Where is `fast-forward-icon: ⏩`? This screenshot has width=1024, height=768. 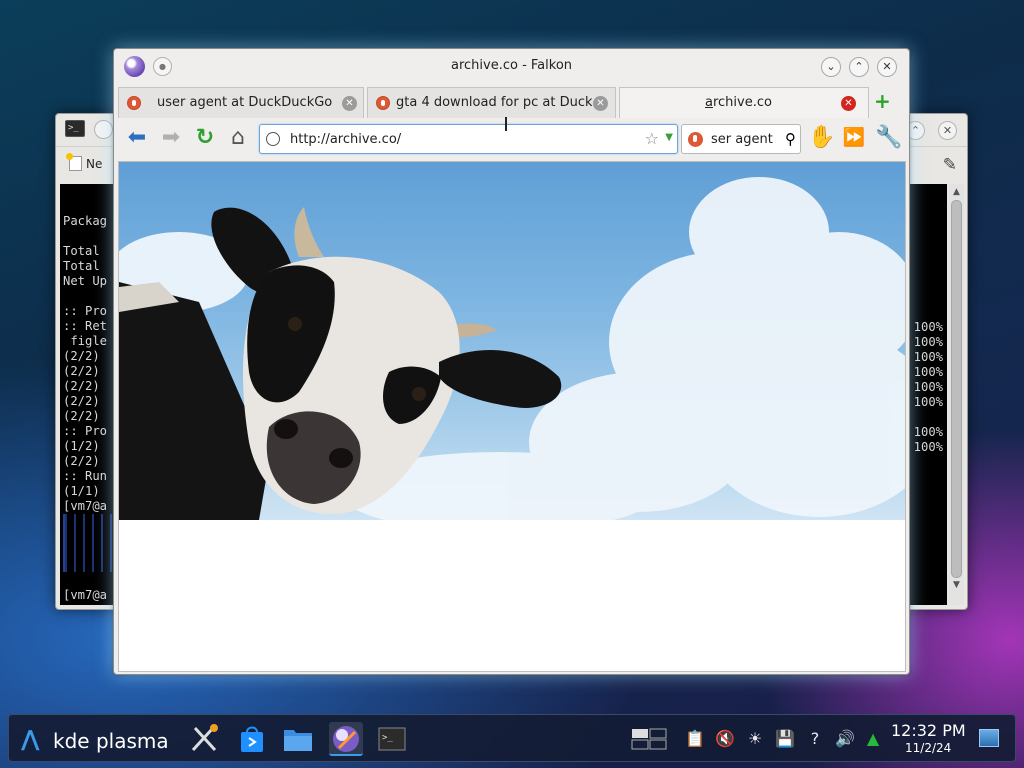
fast-forward-icon: ⏩ is located at coordinates (854, 138).